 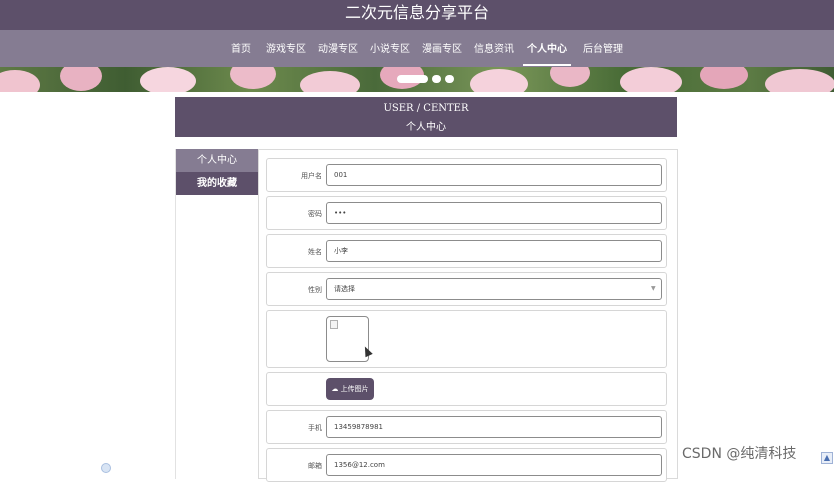 What do you see at coordinates (106, 468) in the screenshot?
I see `floating-help-icon` at bounding box center [106, 468].